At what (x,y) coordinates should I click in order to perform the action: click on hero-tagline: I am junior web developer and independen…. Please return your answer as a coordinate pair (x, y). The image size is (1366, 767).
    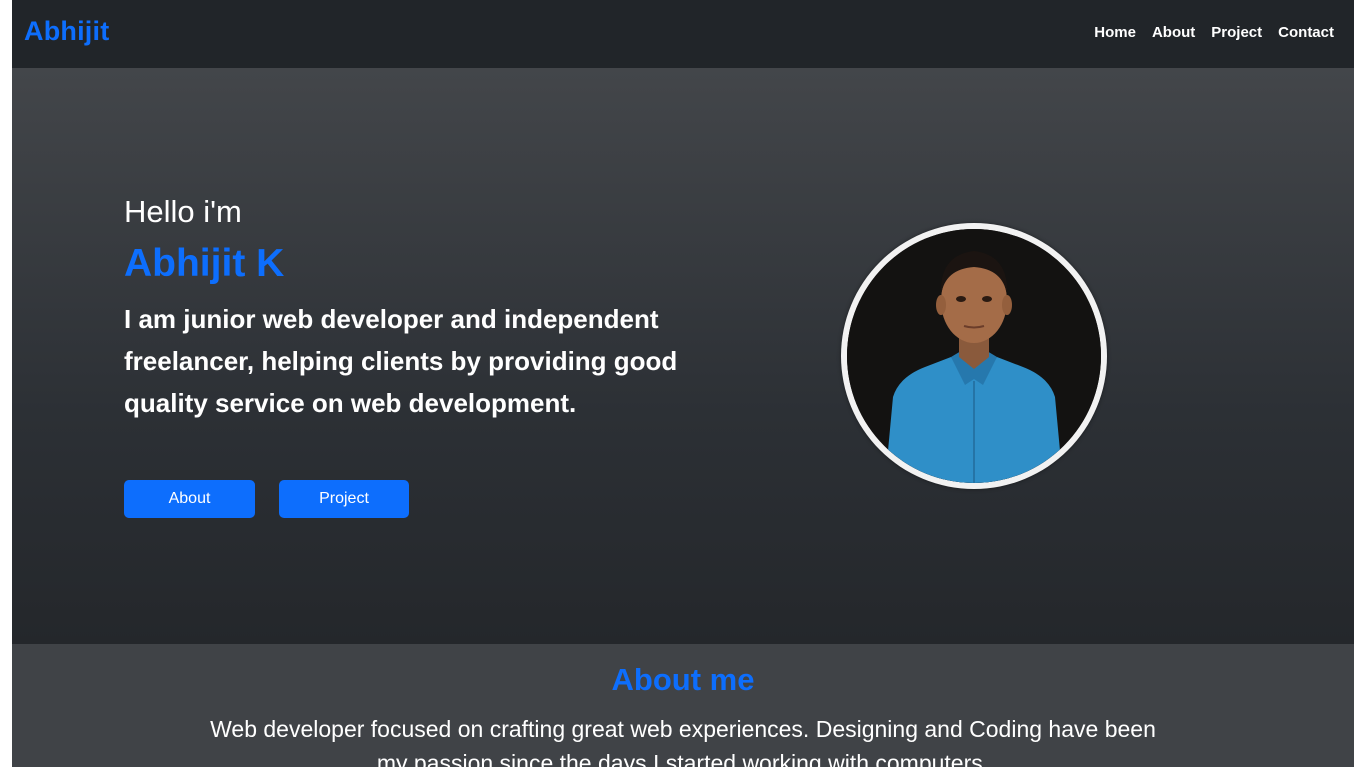
    Looking at the image, I should click on (401, 361).